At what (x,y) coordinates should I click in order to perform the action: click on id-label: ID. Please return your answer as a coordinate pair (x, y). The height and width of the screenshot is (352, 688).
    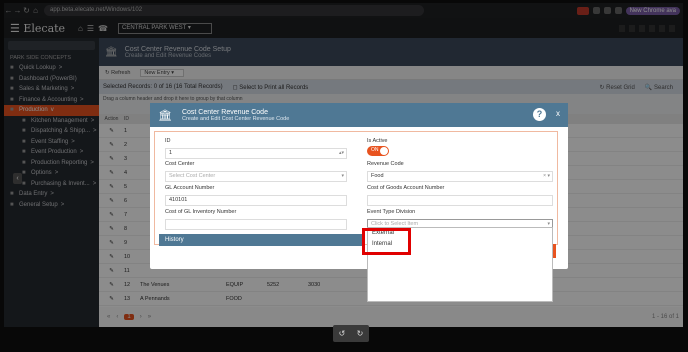
    Looking at the image, I should click on (168, 141).